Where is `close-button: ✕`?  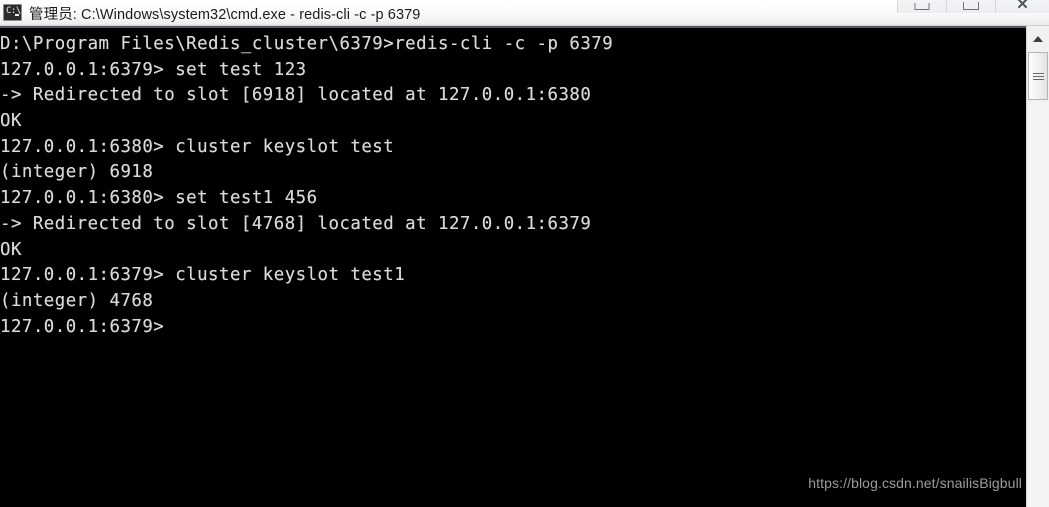
close-button: ✕ is located at coordinates (1022, 6).